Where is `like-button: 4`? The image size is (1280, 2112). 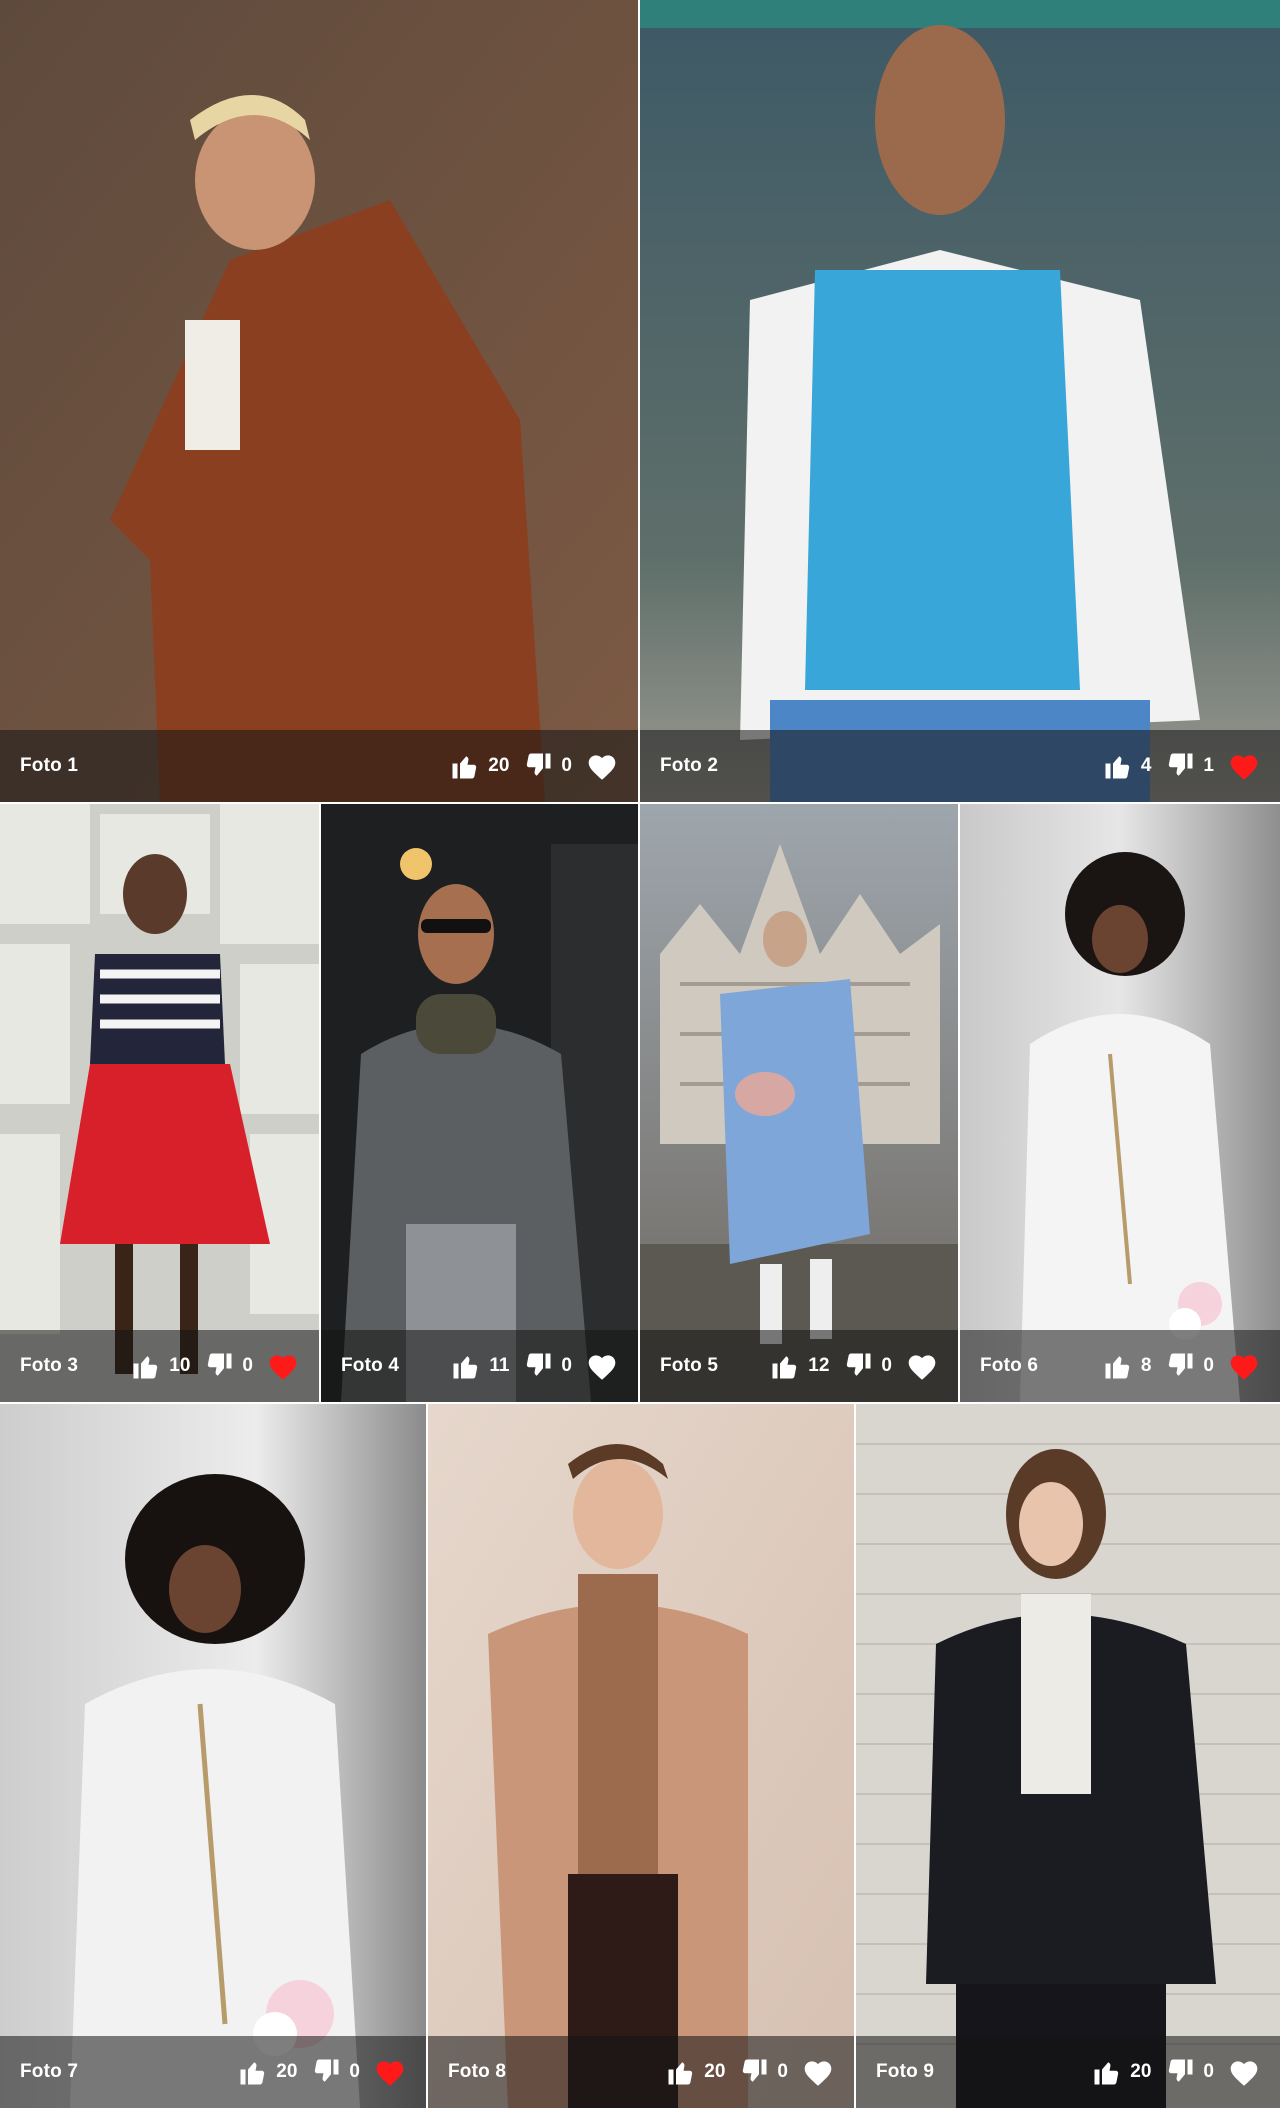
like-button: 4 is located at coordinates (1127, 766).